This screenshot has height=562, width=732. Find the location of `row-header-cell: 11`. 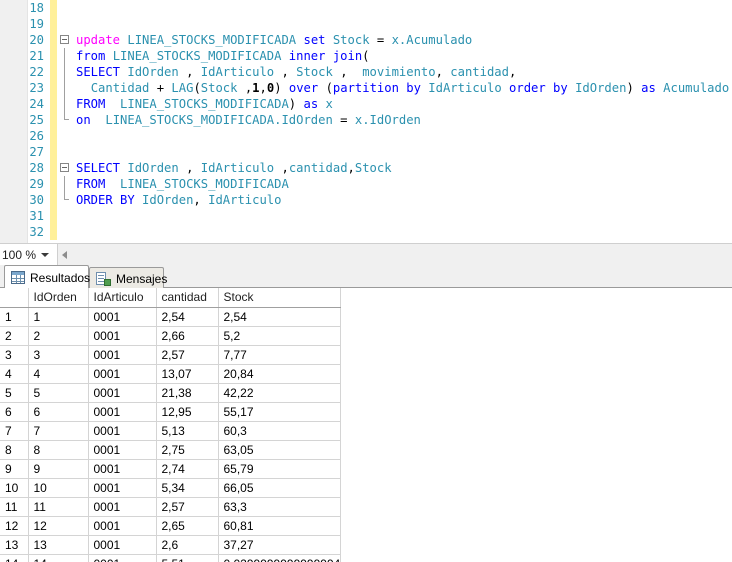

row-header-cell: 11 is located at coordinates (14, 507).